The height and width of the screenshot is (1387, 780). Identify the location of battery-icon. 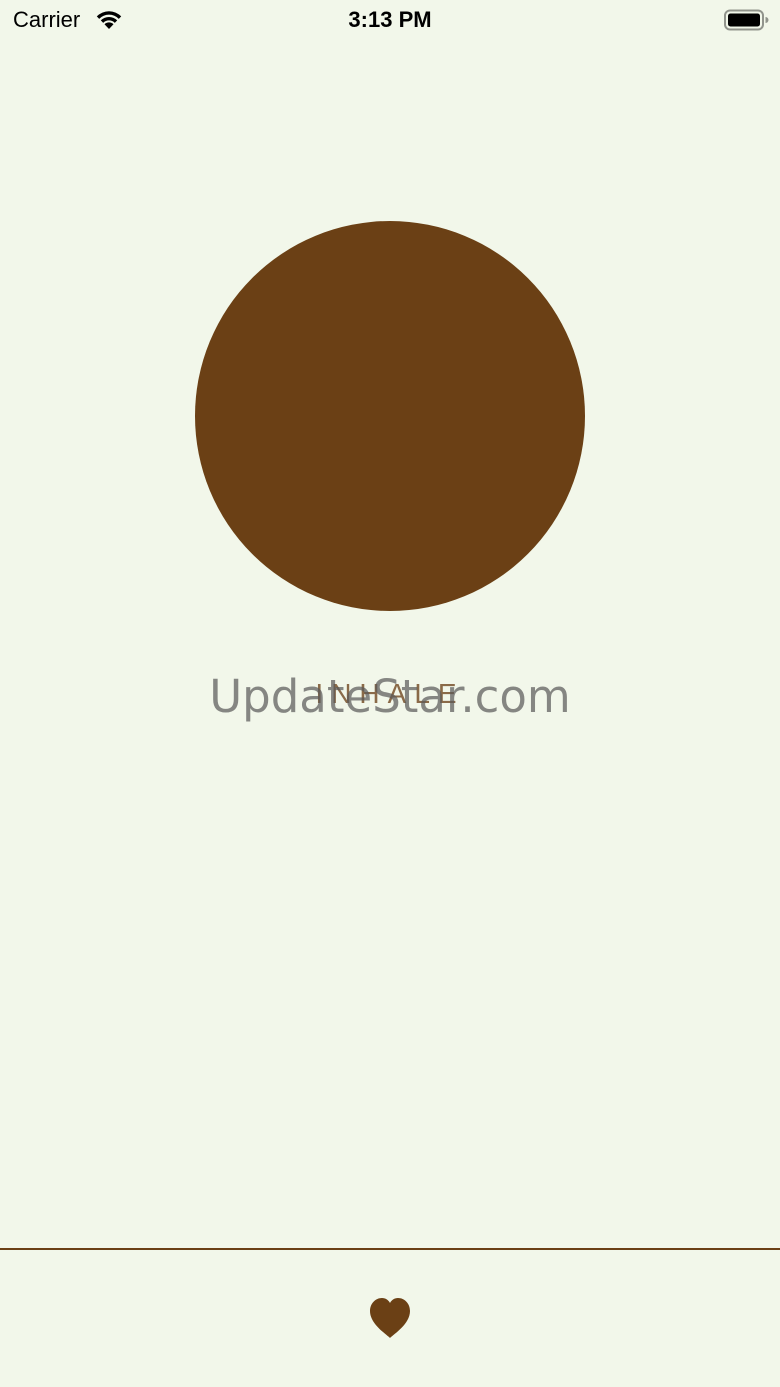
(747, 20).